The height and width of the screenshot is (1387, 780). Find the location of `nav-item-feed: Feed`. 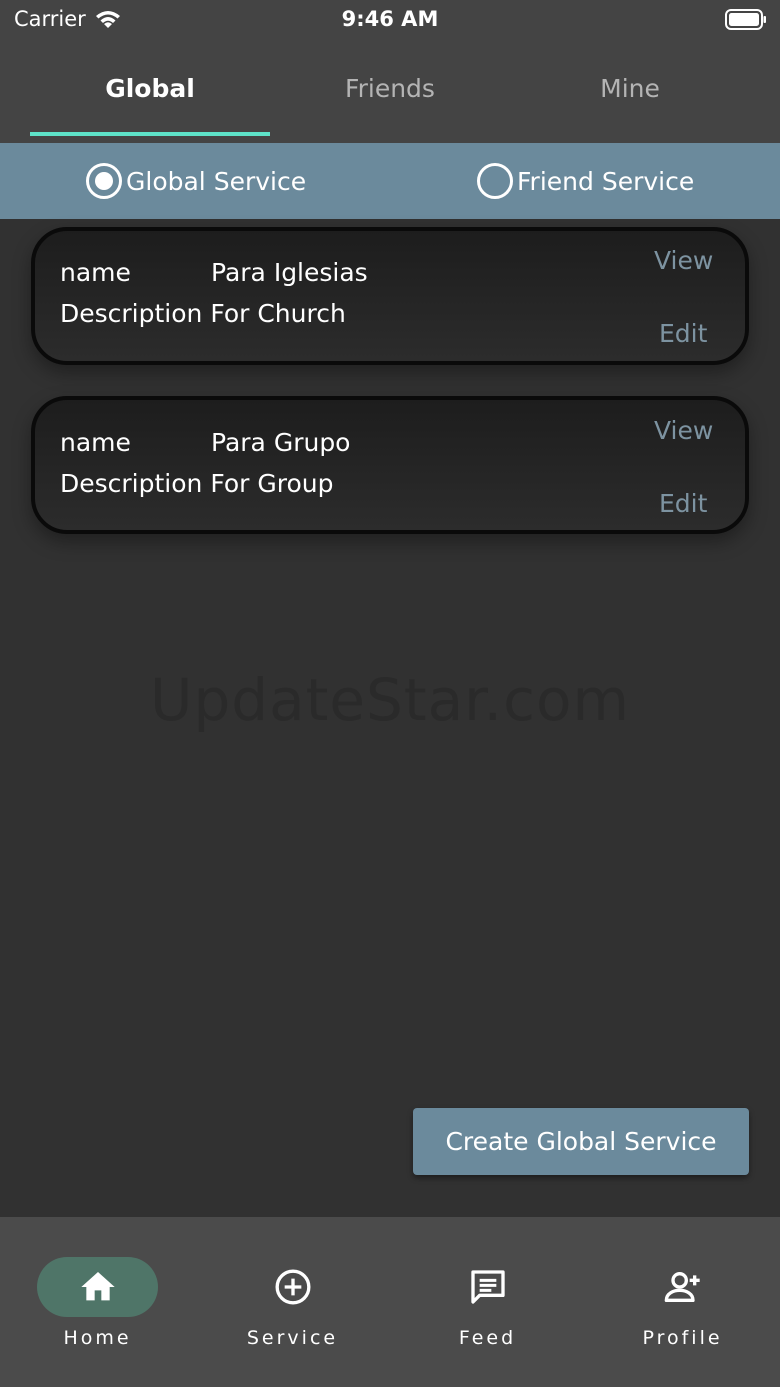

nav-item-feed: Feed is located at coordinates (487, 1302).